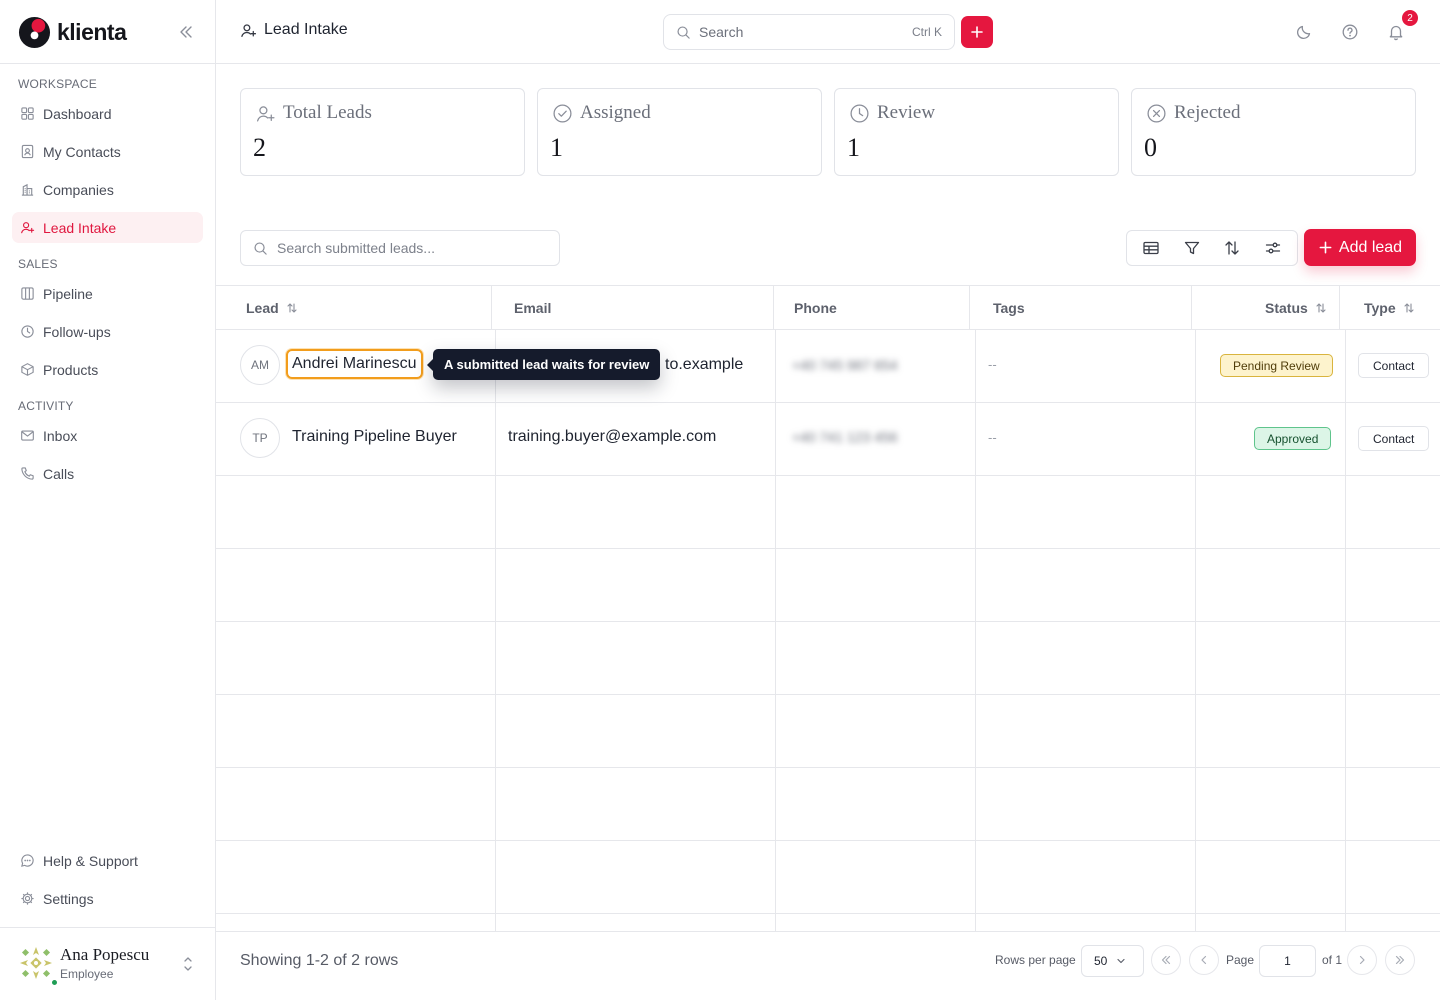 The image size is (1440, 1000). I want to click on next-page-button, so click(1362, 960).